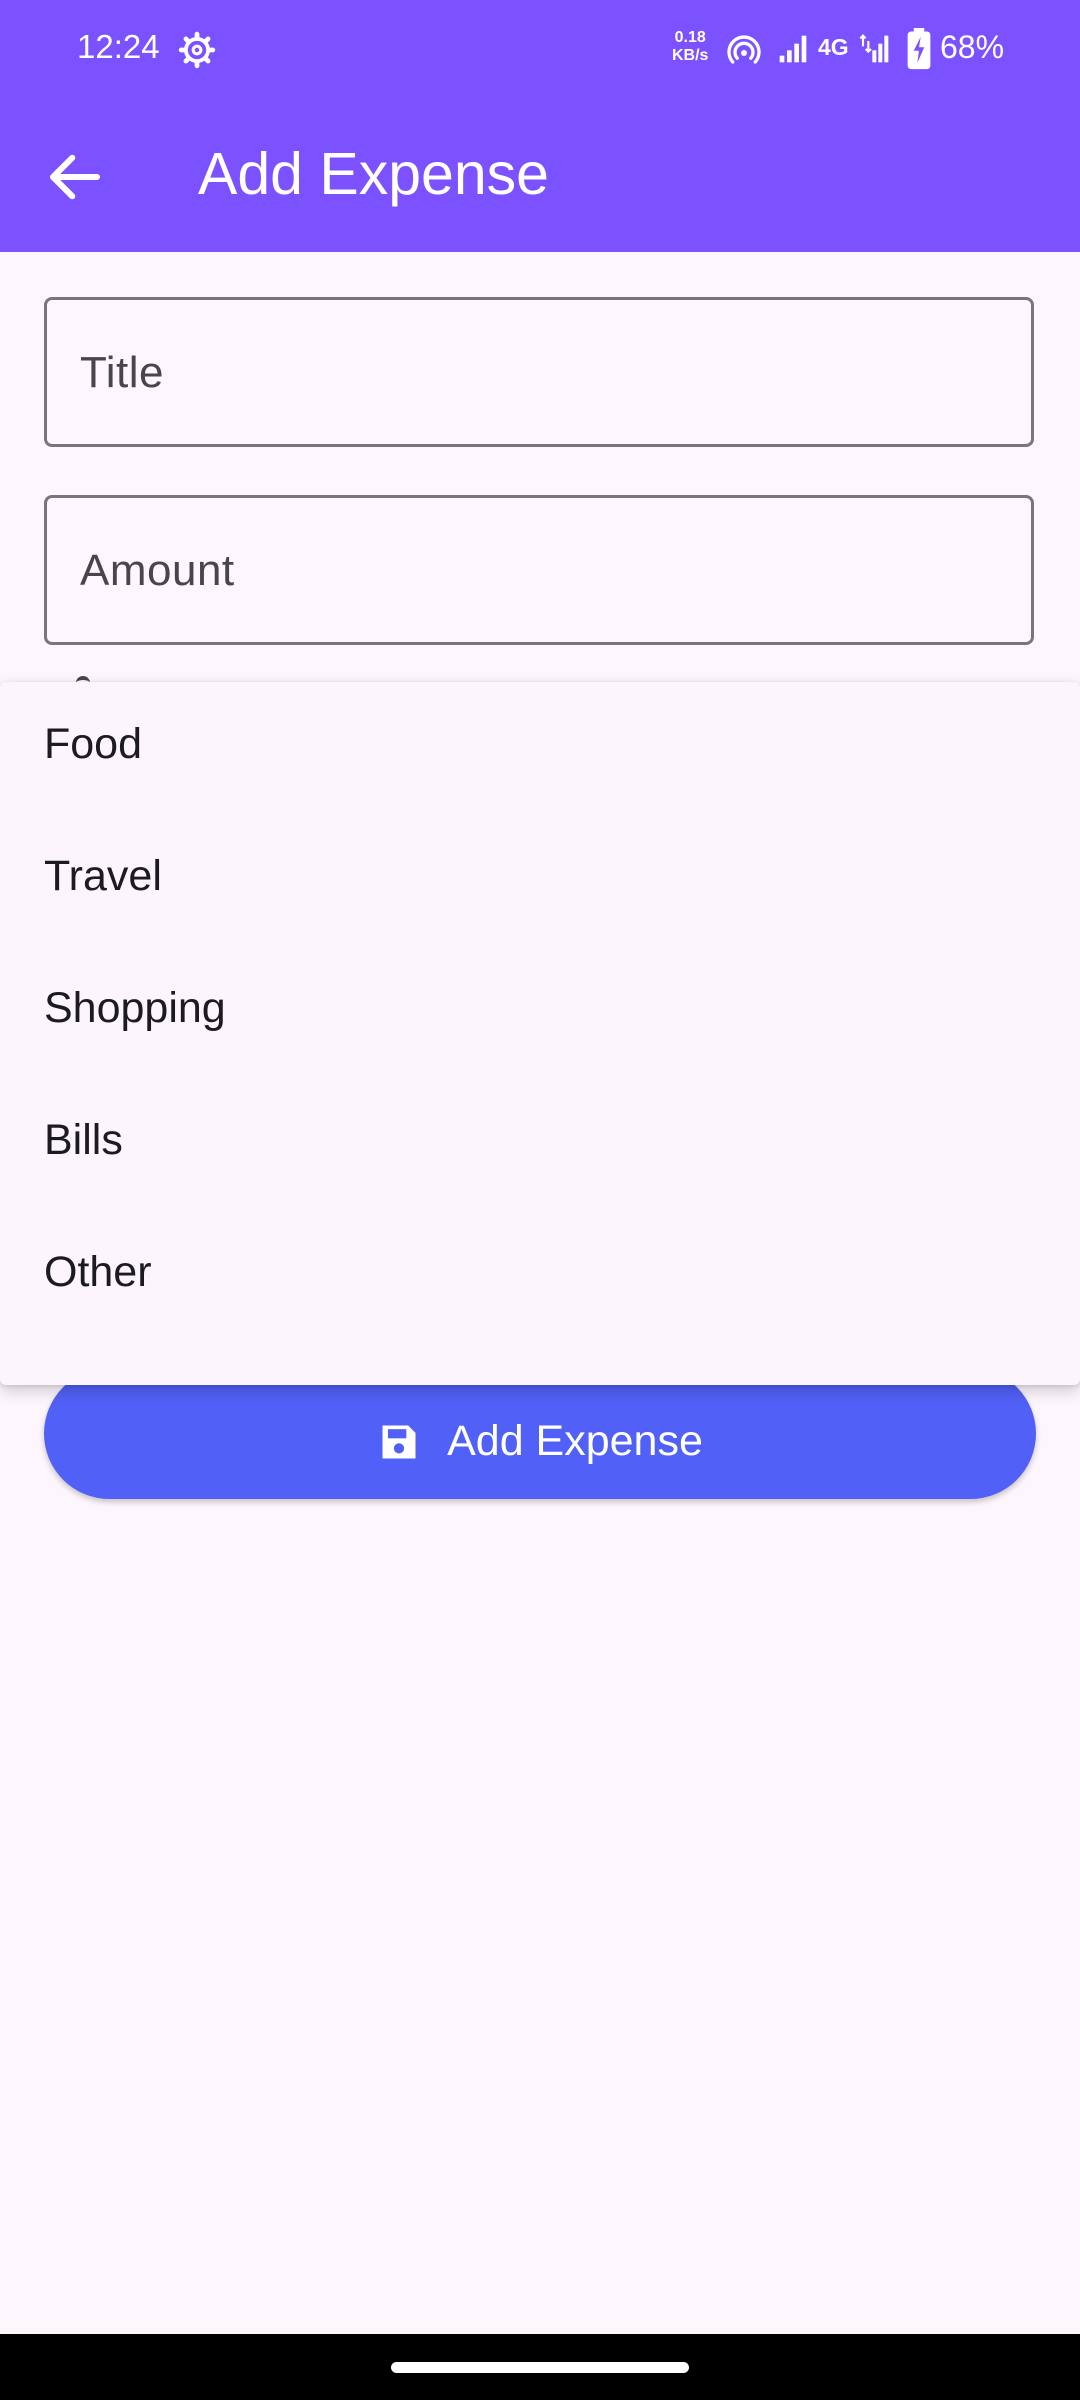  I want to click on amount-field: Amount, so click(539, 570).